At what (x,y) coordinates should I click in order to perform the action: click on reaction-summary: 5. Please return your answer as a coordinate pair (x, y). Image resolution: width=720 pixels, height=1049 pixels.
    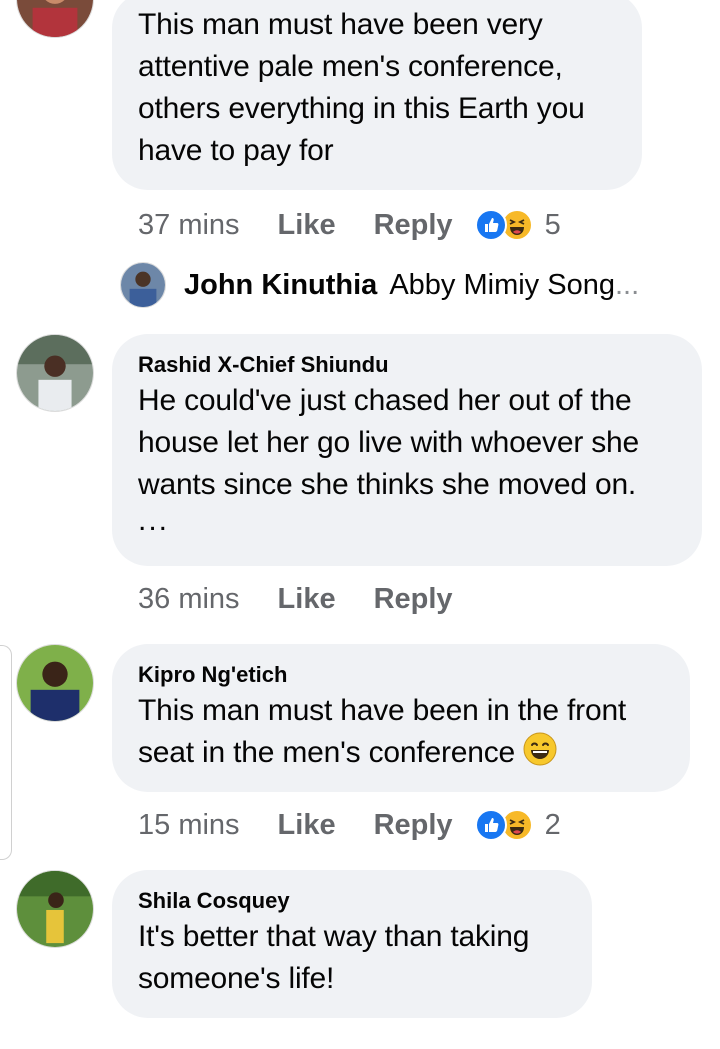
    Looking at the image, I should click on (517, 225).